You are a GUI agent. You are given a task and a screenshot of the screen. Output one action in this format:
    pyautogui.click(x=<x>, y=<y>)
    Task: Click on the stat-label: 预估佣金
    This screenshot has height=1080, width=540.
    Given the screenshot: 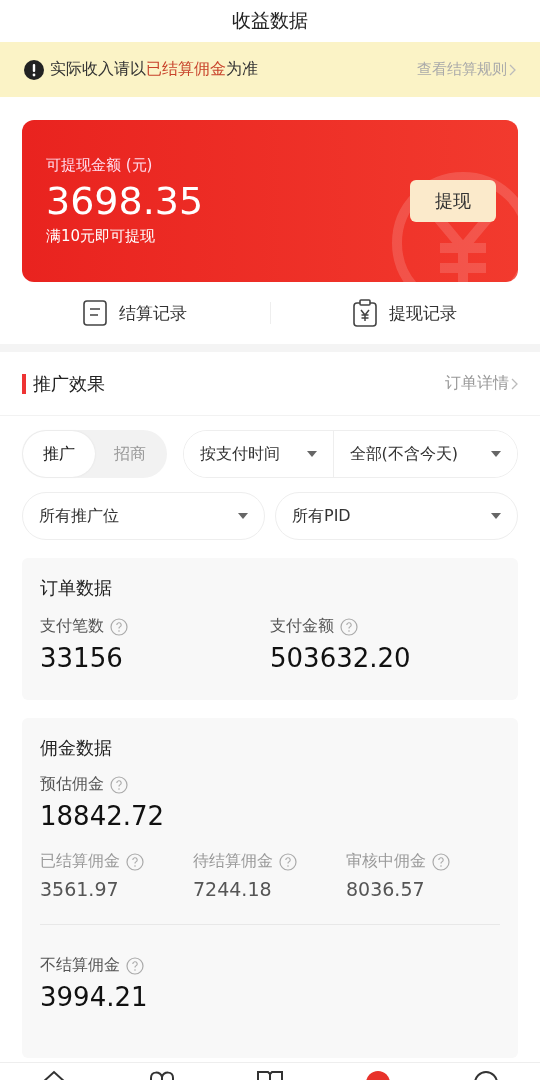 What is the action you would take?
    pyautogui.click(x=72, y=784)
    